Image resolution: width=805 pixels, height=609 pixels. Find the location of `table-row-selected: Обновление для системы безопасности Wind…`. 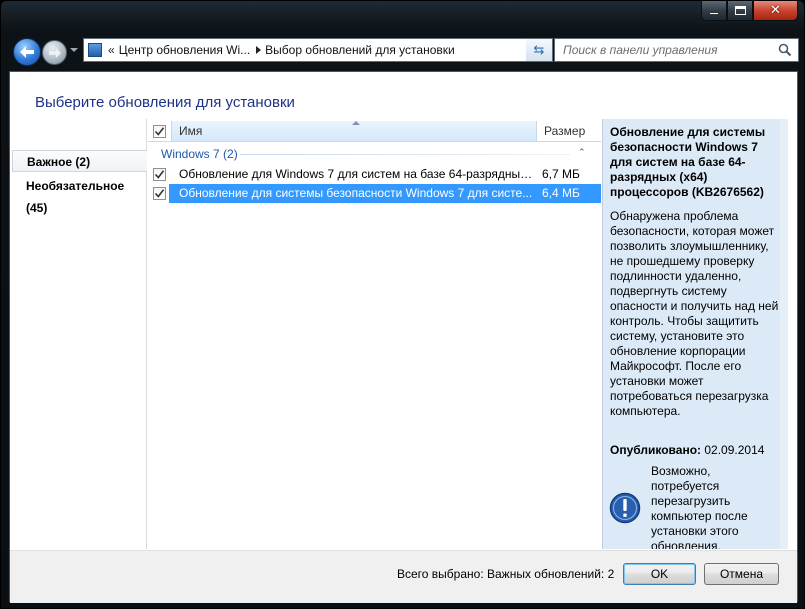

table-row-selected: Обновление для системы безопасности Wind… is located at coordinates (374, 193).